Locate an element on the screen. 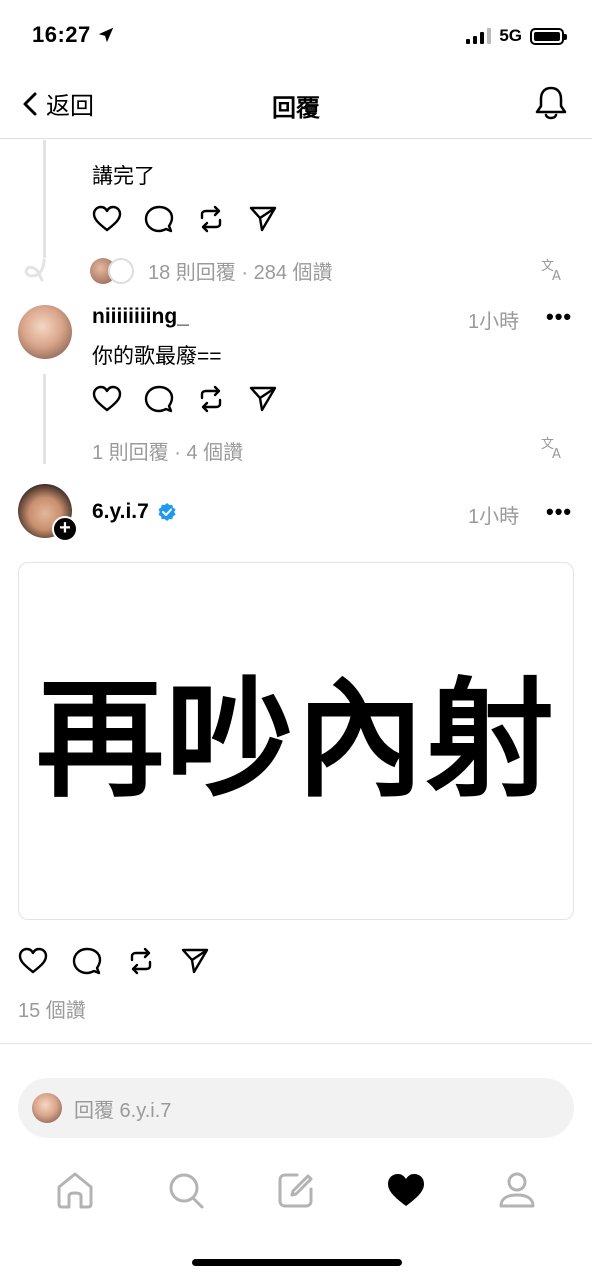 Image resolution: width=592 pixels, height=1280 pixels. main-post-likes: 15 個讚 is located at coordinates (52, 1008).